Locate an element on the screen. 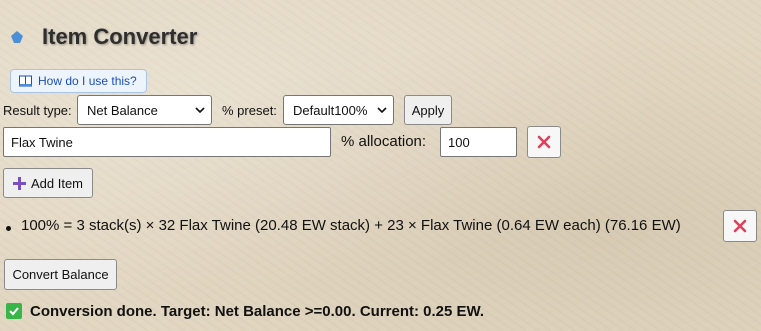  preset-select: Default100% is located at coordinates (338, 110).